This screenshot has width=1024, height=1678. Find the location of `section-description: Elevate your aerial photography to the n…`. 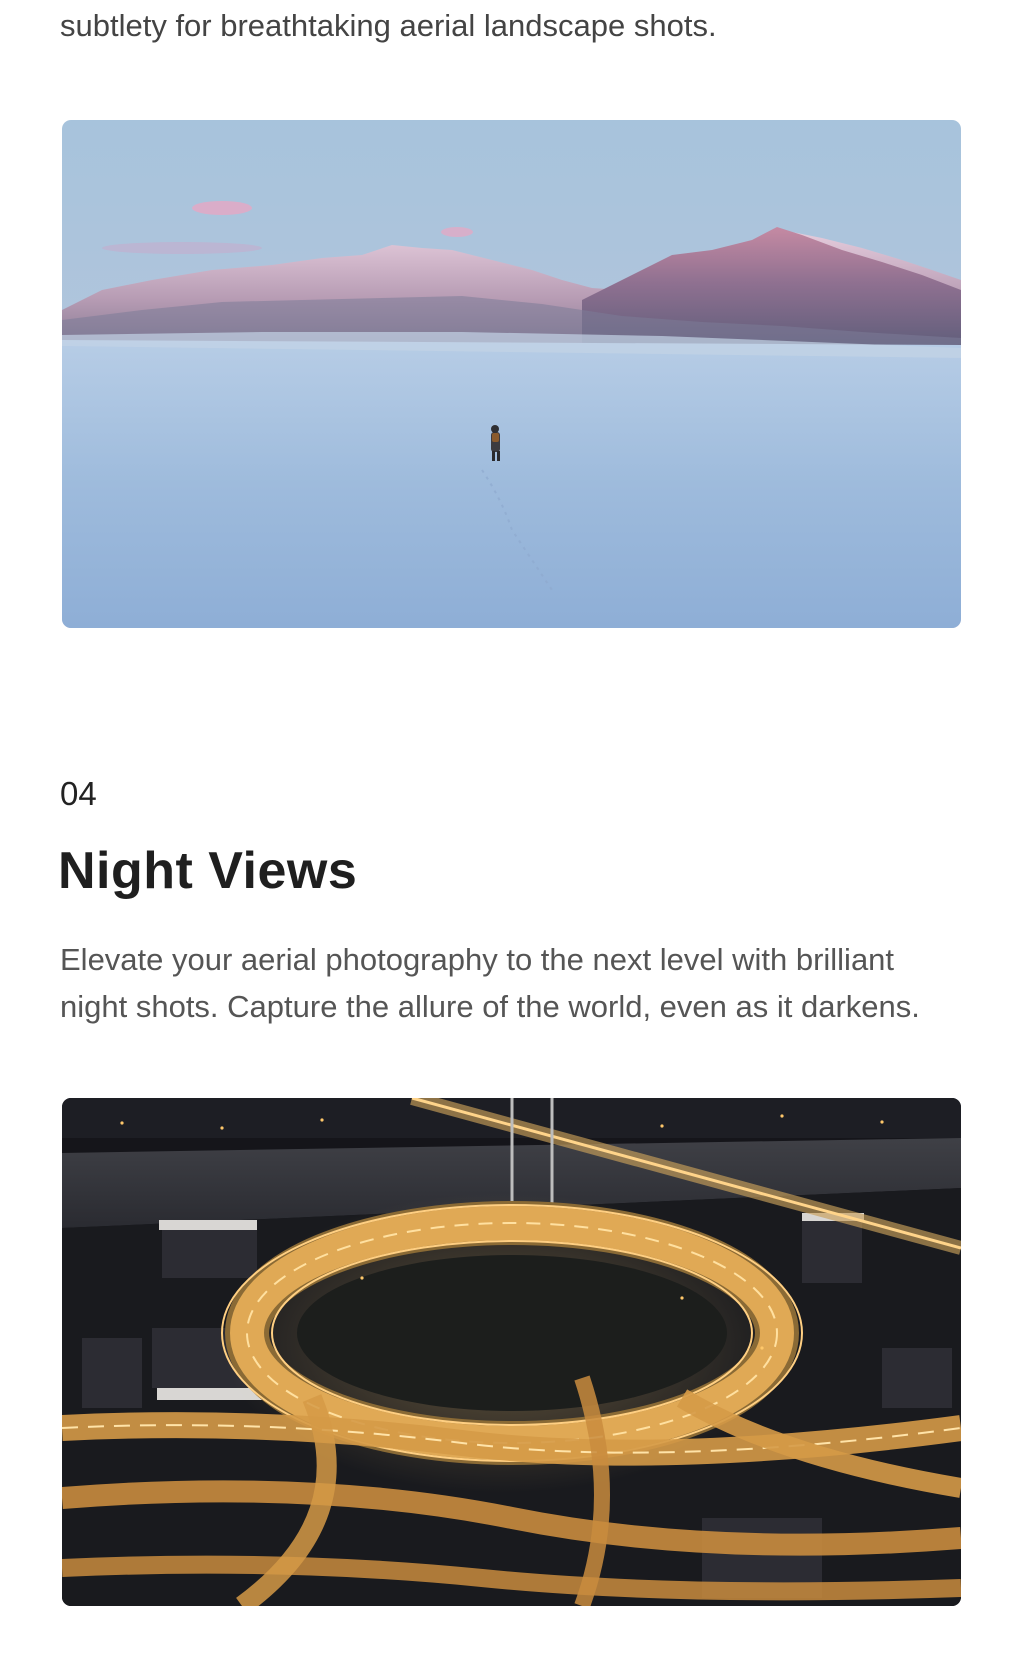

section-description: Elevate your aerial photography to the n… is located at coordinates (530, 983).